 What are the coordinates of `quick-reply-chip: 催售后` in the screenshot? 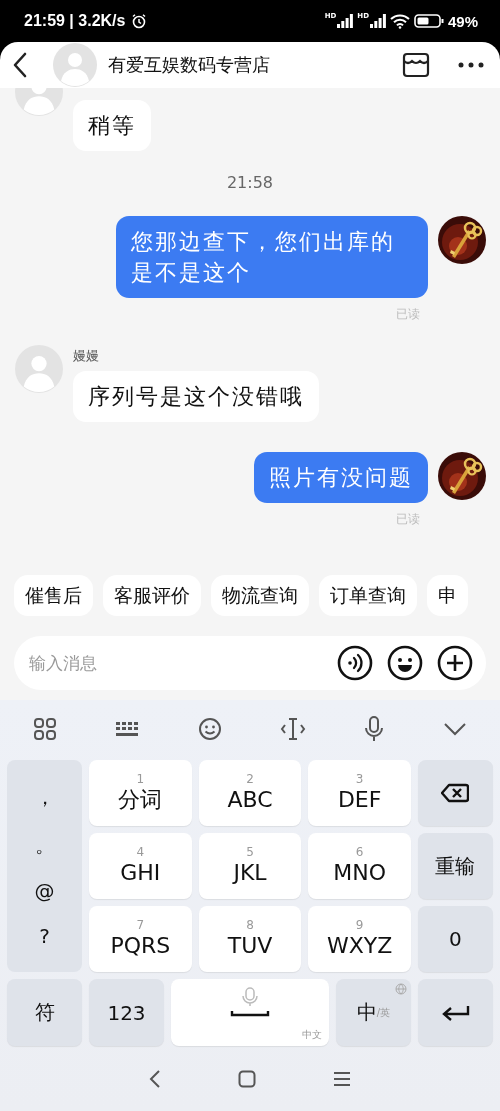 It's located at (53, 595).